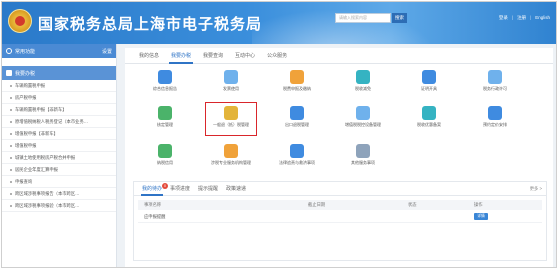 The image size is (558, 269). I want to click on function-tile: 核定管理, so click(165, 119).